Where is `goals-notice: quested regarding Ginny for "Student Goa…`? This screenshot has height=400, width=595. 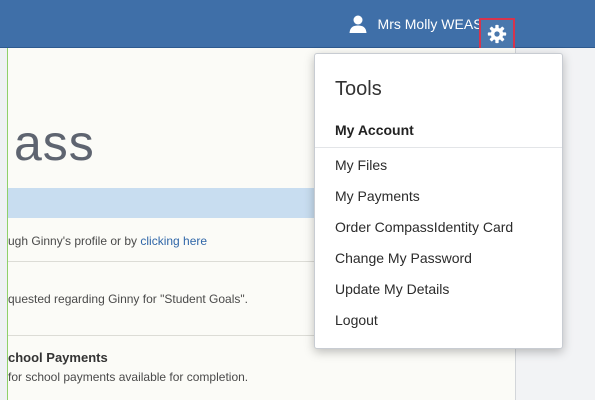 goals-notice: quested regarding Ginny for "Student Goa… is located at coordinates (128, 299).